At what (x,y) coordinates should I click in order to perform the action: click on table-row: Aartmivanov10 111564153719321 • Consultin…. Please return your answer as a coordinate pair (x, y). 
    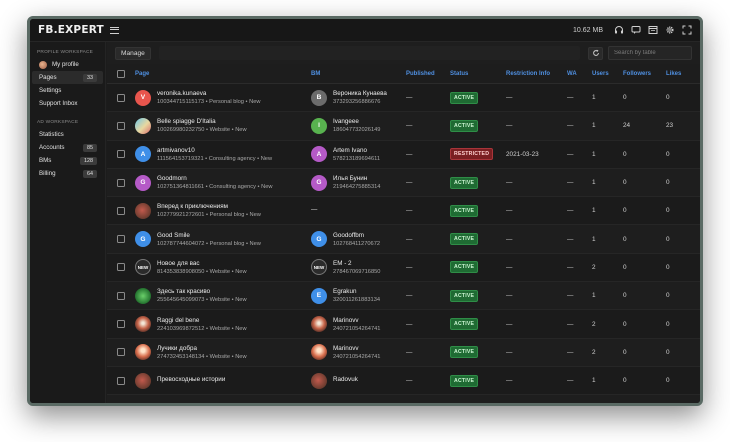
    Looking at the image, I should click on (403, 154).